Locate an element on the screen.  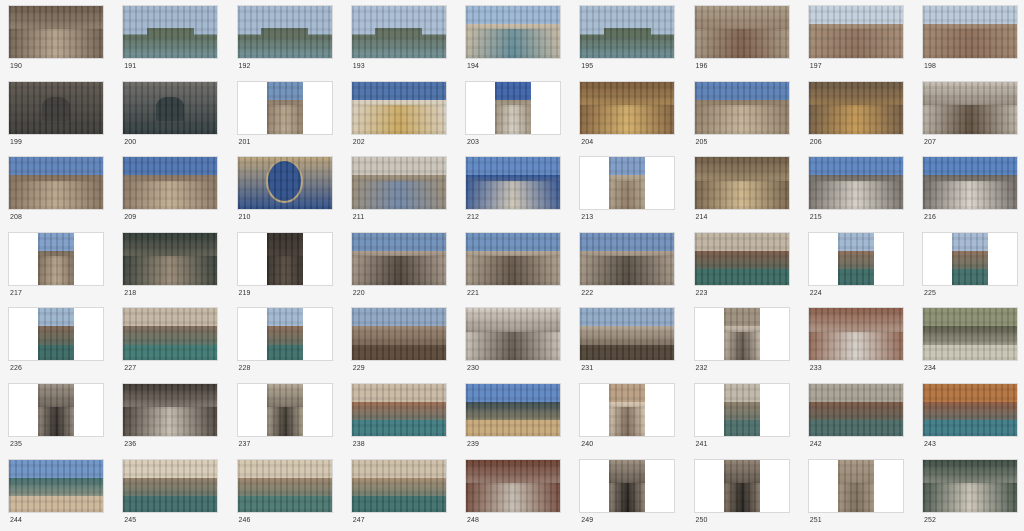
thumbnail-item: 213 is located at coordinates (628, 189).